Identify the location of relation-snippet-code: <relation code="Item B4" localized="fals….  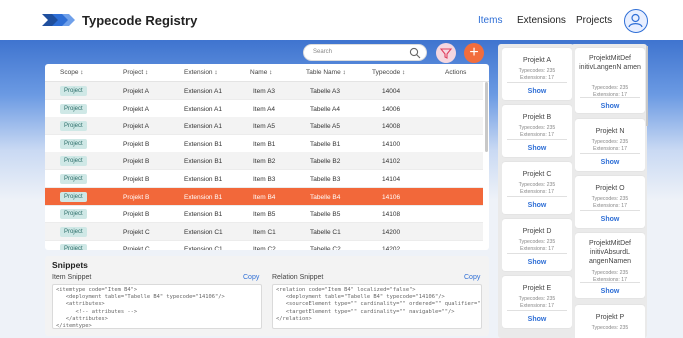
(377, 306).